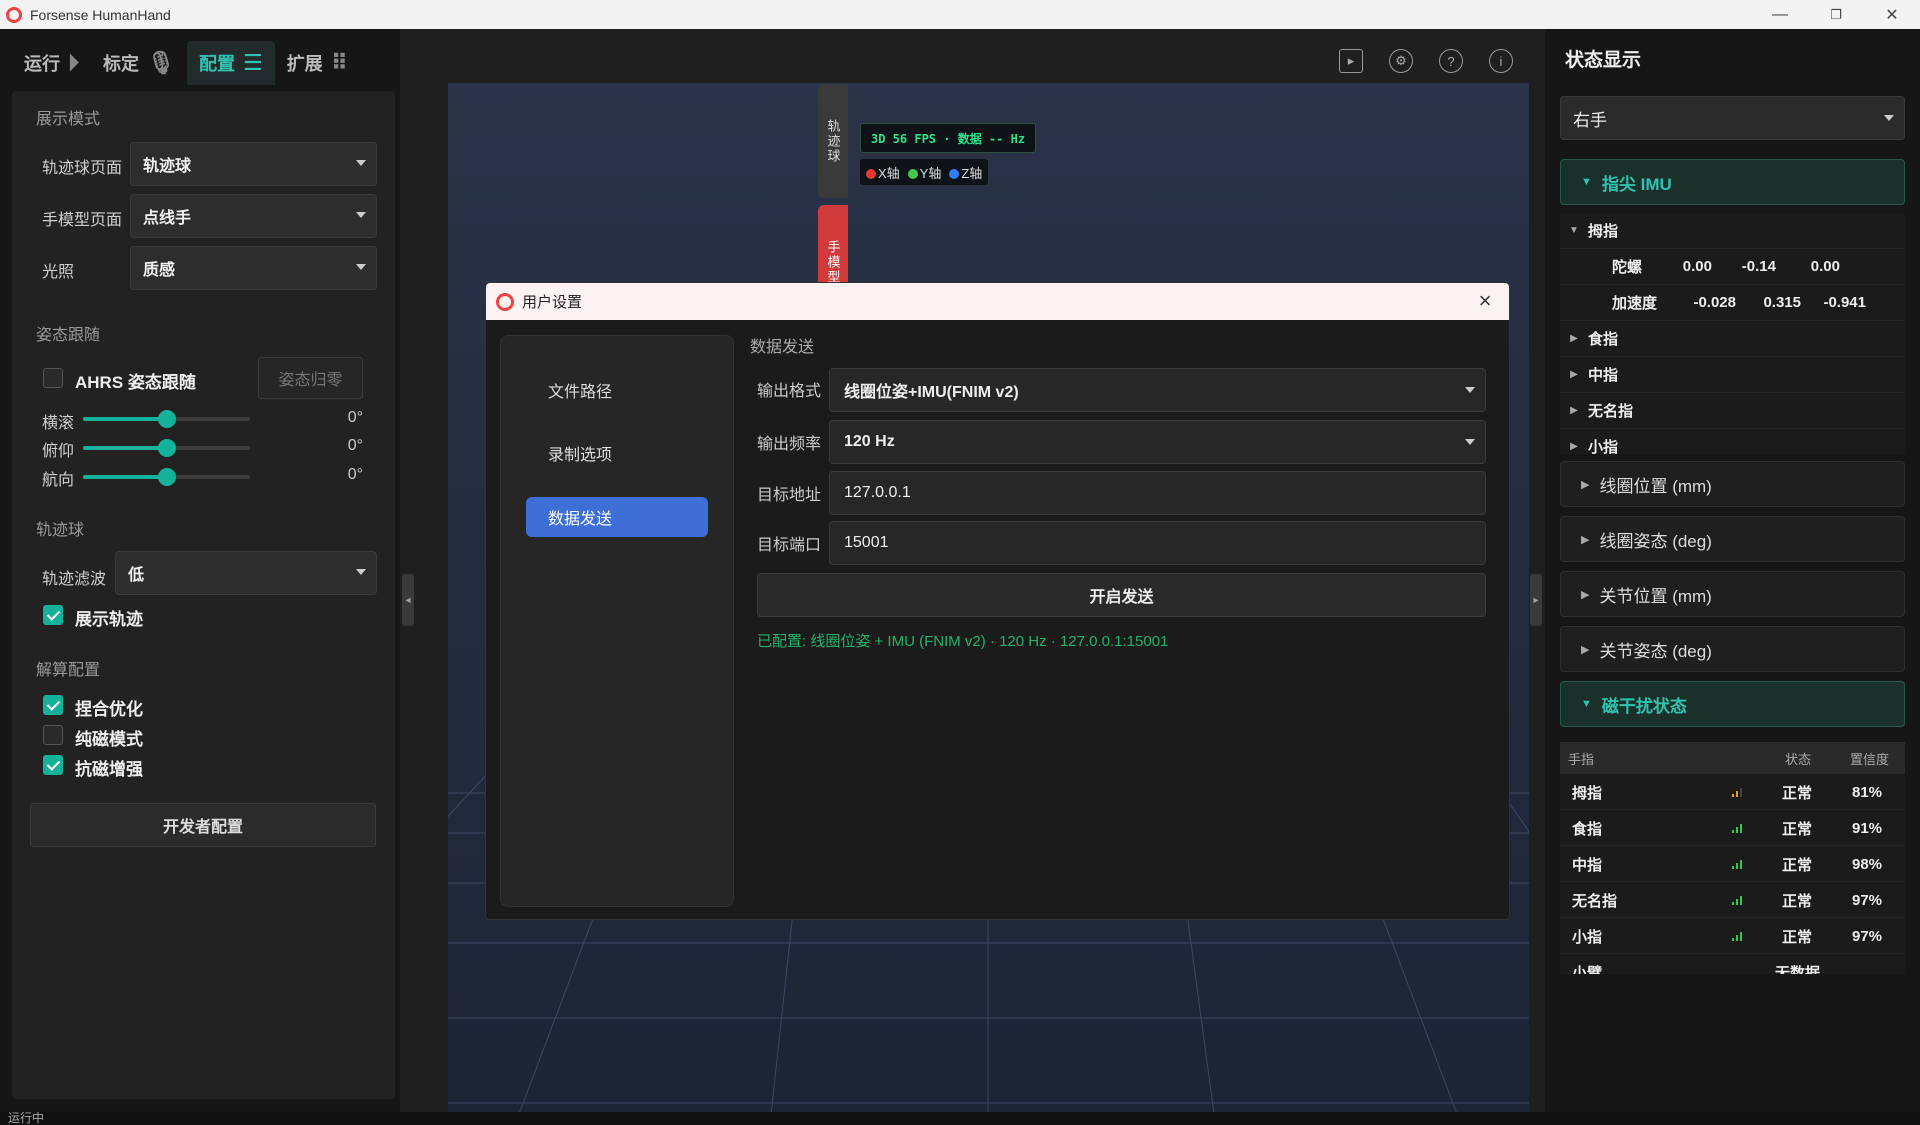  What do you see at coordinates (1714, 302) in the screenshot?
I see `accel-x: -0.028` at bounding box center [1714, 302].